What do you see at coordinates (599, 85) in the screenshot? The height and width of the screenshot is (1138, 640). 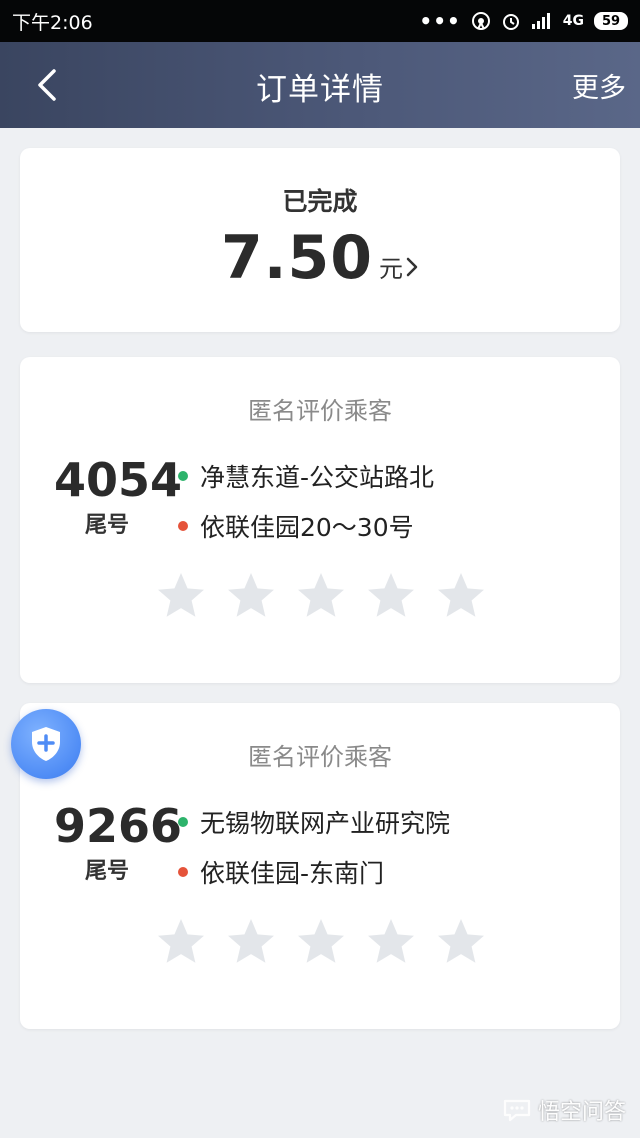 I see `more-button: 更多` at bounding box center [599, 85].